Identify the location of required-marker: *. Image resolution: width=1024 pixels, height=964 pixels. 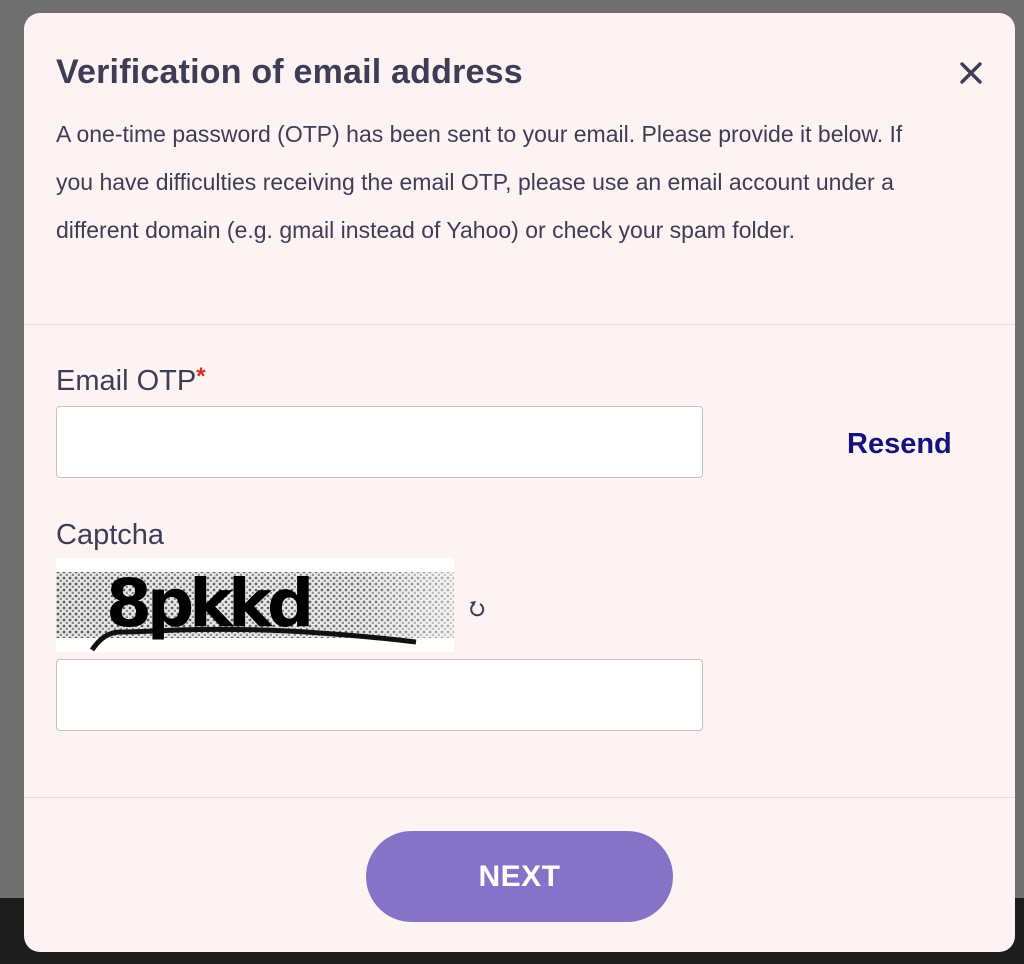
(201, 376).